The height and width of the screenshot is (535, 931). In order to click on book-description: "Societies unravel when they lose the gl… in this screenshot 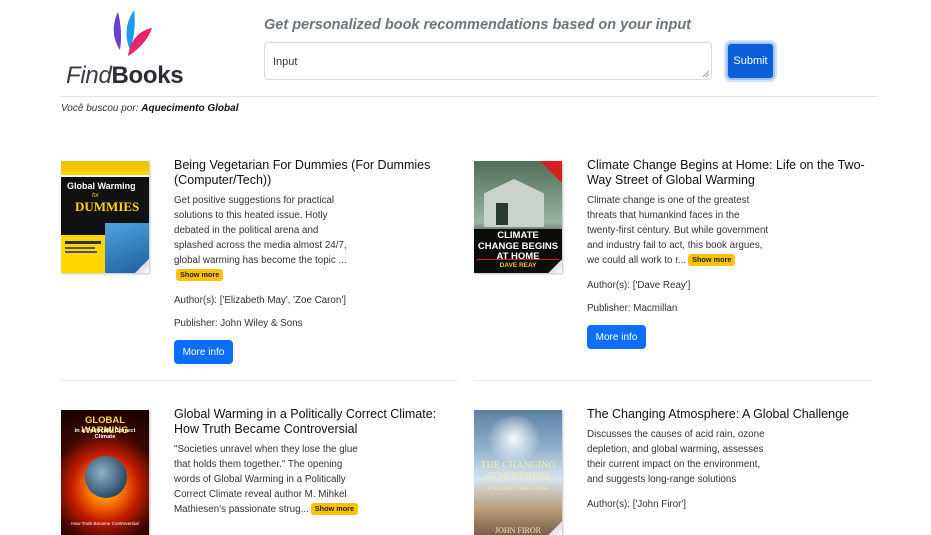, I will do `click(266, 479)`.